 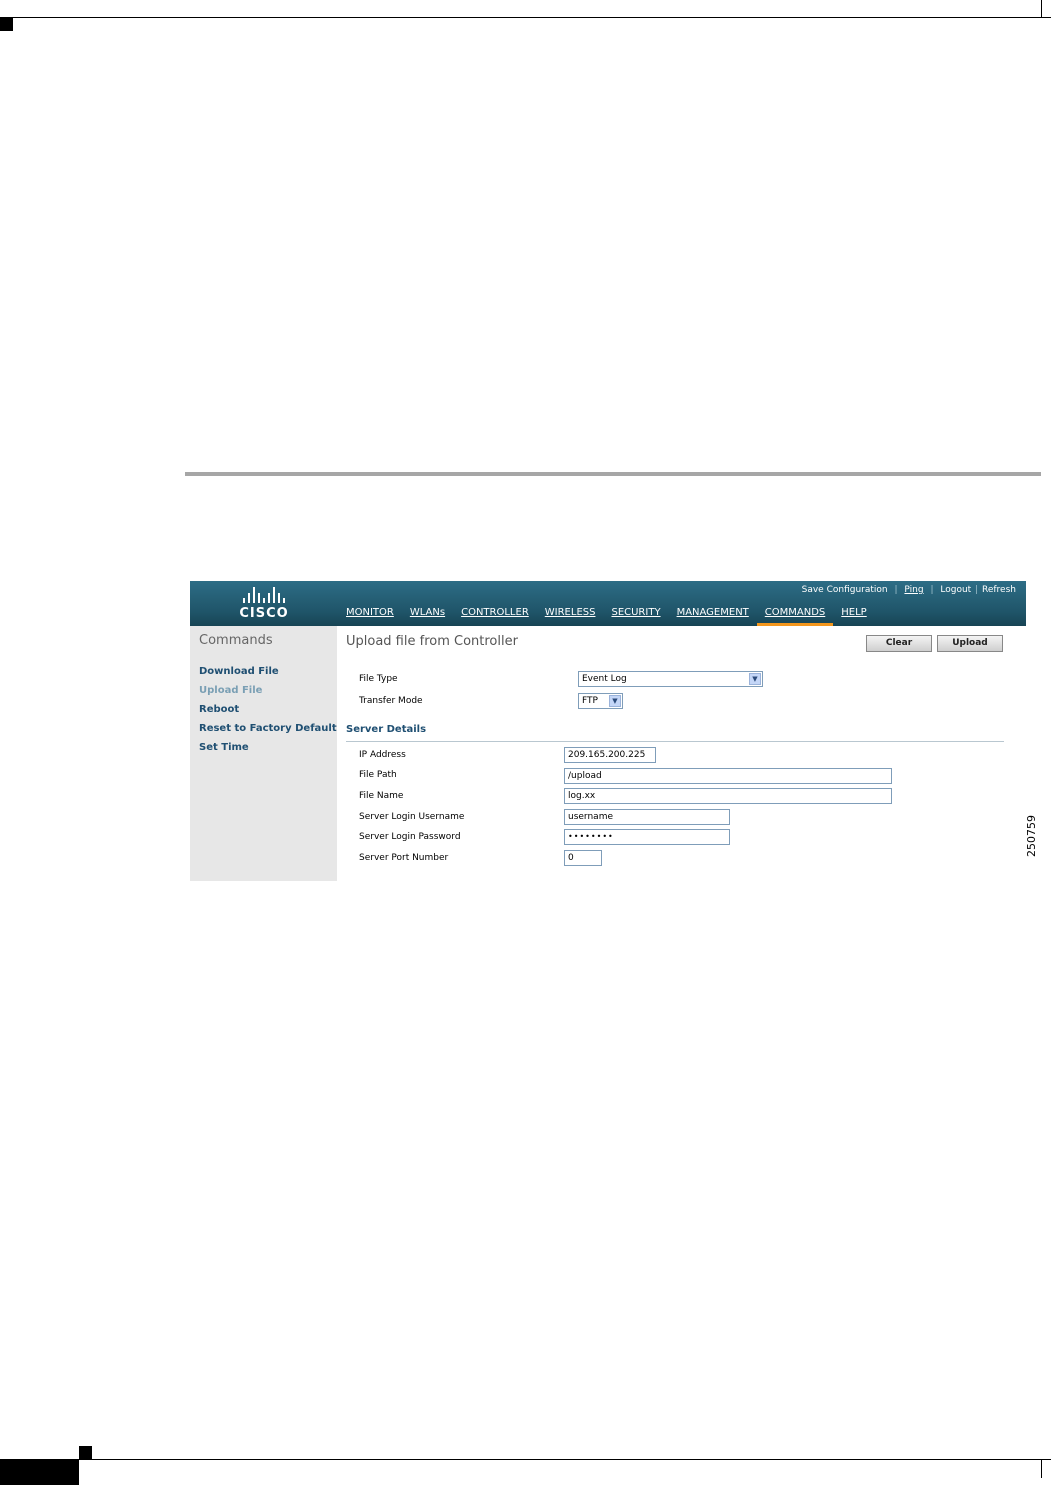 What do you see at coordinates (913, 590) in the screenshot?
I see `ping-link: Ping` at bounding box center [913, 590].